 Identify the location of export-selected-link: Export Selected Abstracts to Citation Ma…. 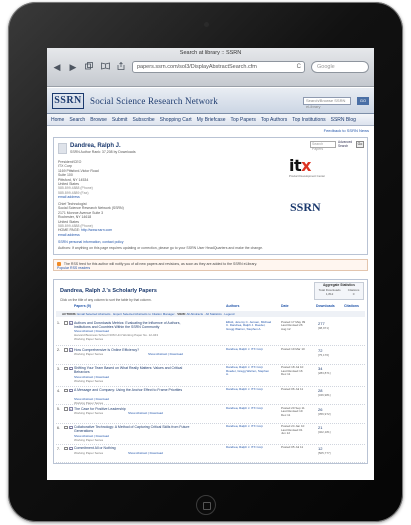
(143, 314).